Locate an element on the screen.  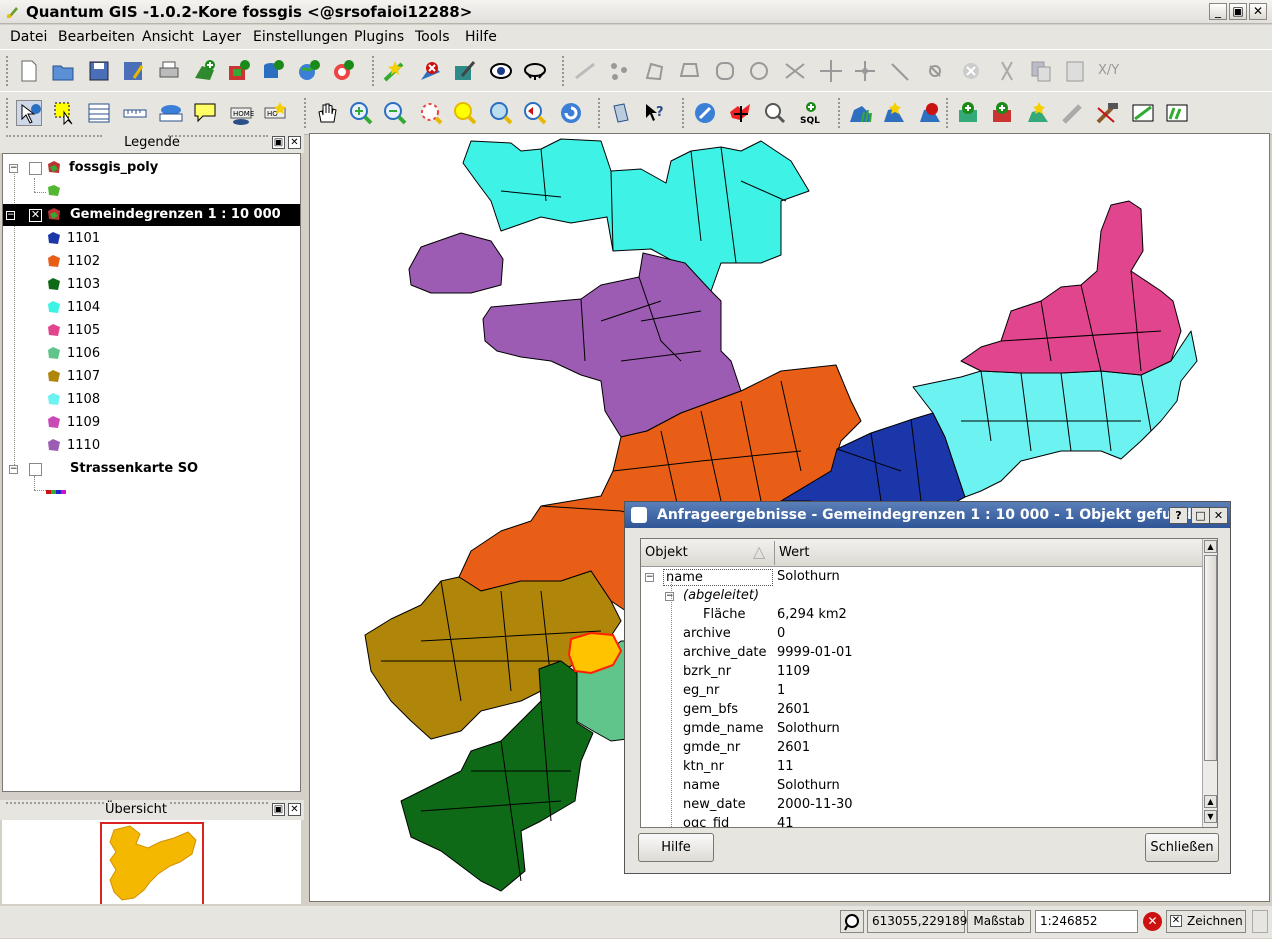
legend-class-row: 1108 is located at coordinates (151, 400).